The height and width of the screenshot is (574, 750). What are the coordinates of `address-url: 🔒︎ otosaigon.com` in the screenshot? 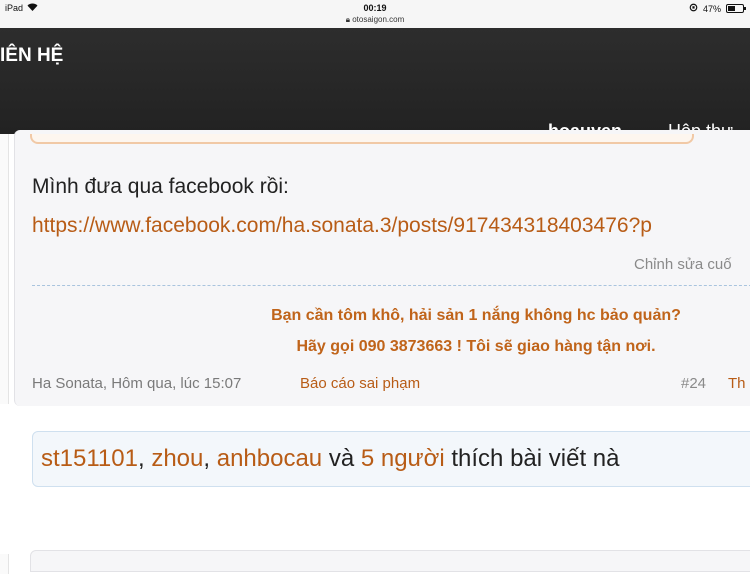 It's located at (375, 20).